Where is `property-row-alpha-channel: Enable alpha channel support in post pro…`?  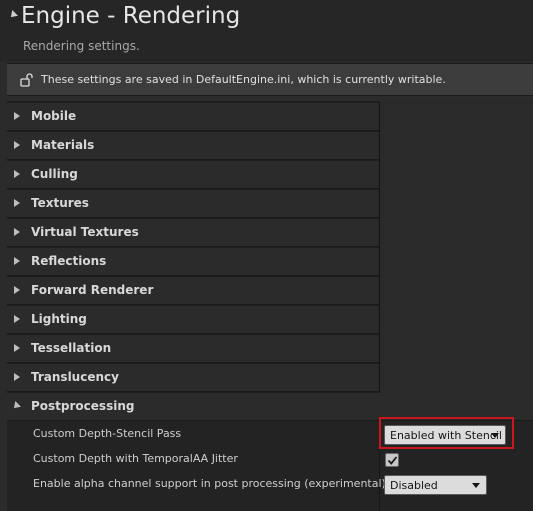
property-row-alpha-channel: Enable alpha channel support in post pro… is located at coordinates (270, 484).